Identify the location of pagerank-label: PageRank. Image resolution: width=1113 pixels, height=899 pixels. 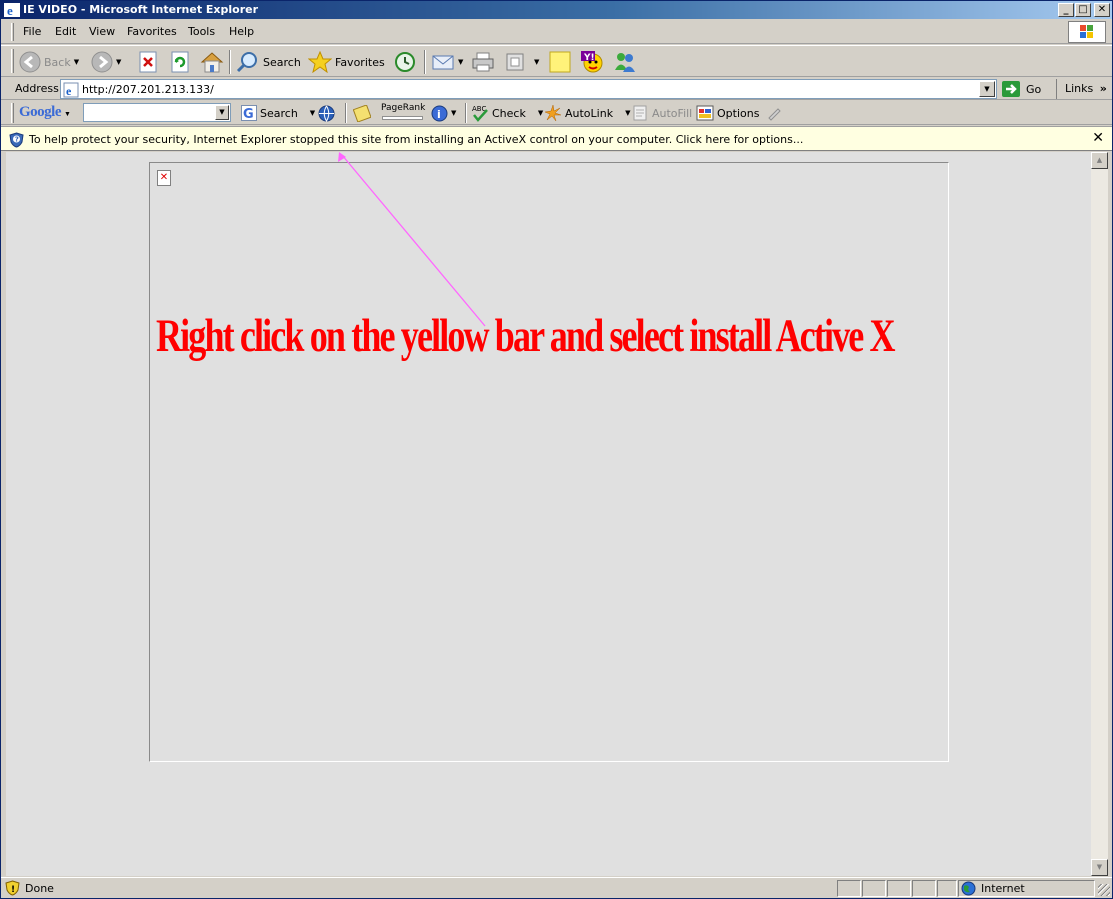
(403, 108).